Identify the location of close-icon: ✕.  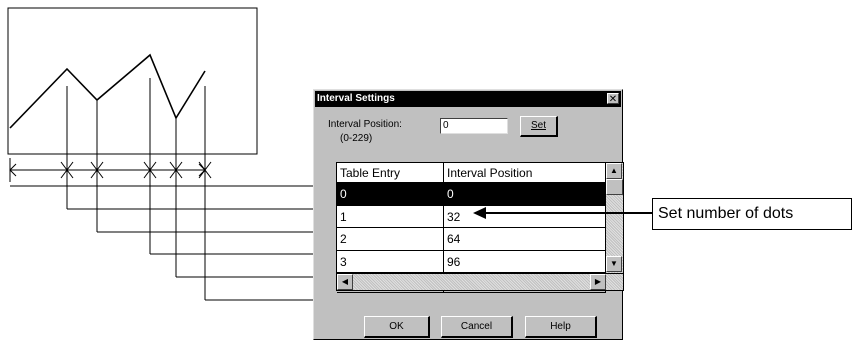
(613, 99).